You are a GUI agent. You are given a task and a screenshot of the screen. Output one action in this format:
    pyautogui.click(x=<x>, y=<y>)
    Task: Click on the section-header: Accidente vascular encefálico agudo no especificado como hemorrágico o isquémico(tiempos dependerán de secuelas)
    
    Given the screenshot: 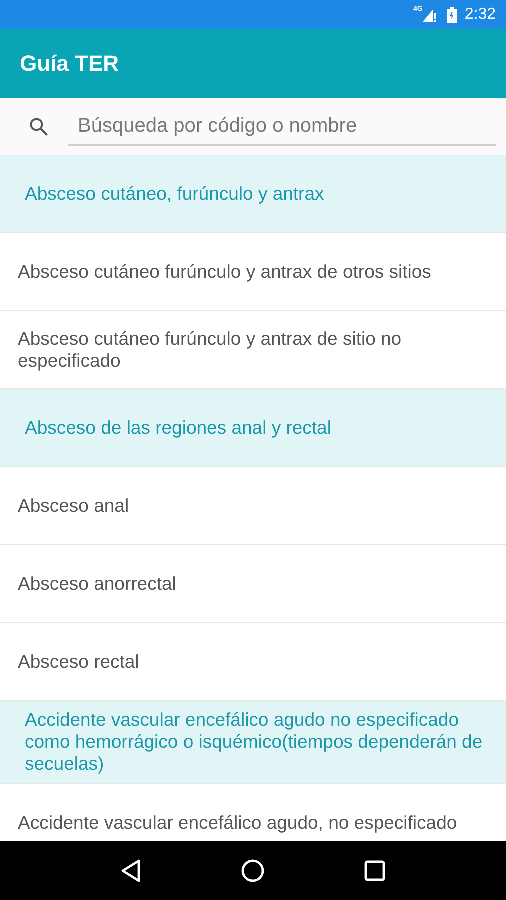 What is the action you would take?
    pyautogui.click(x=253, y=742)
    